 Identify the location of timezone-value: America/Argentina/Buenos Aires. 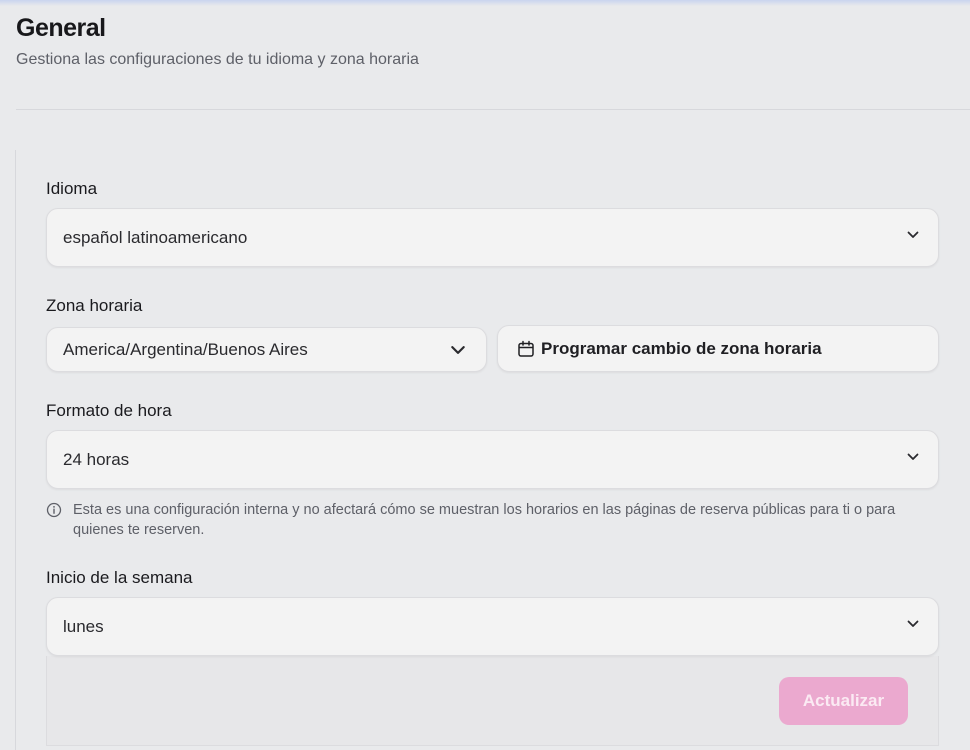
(185, 349).